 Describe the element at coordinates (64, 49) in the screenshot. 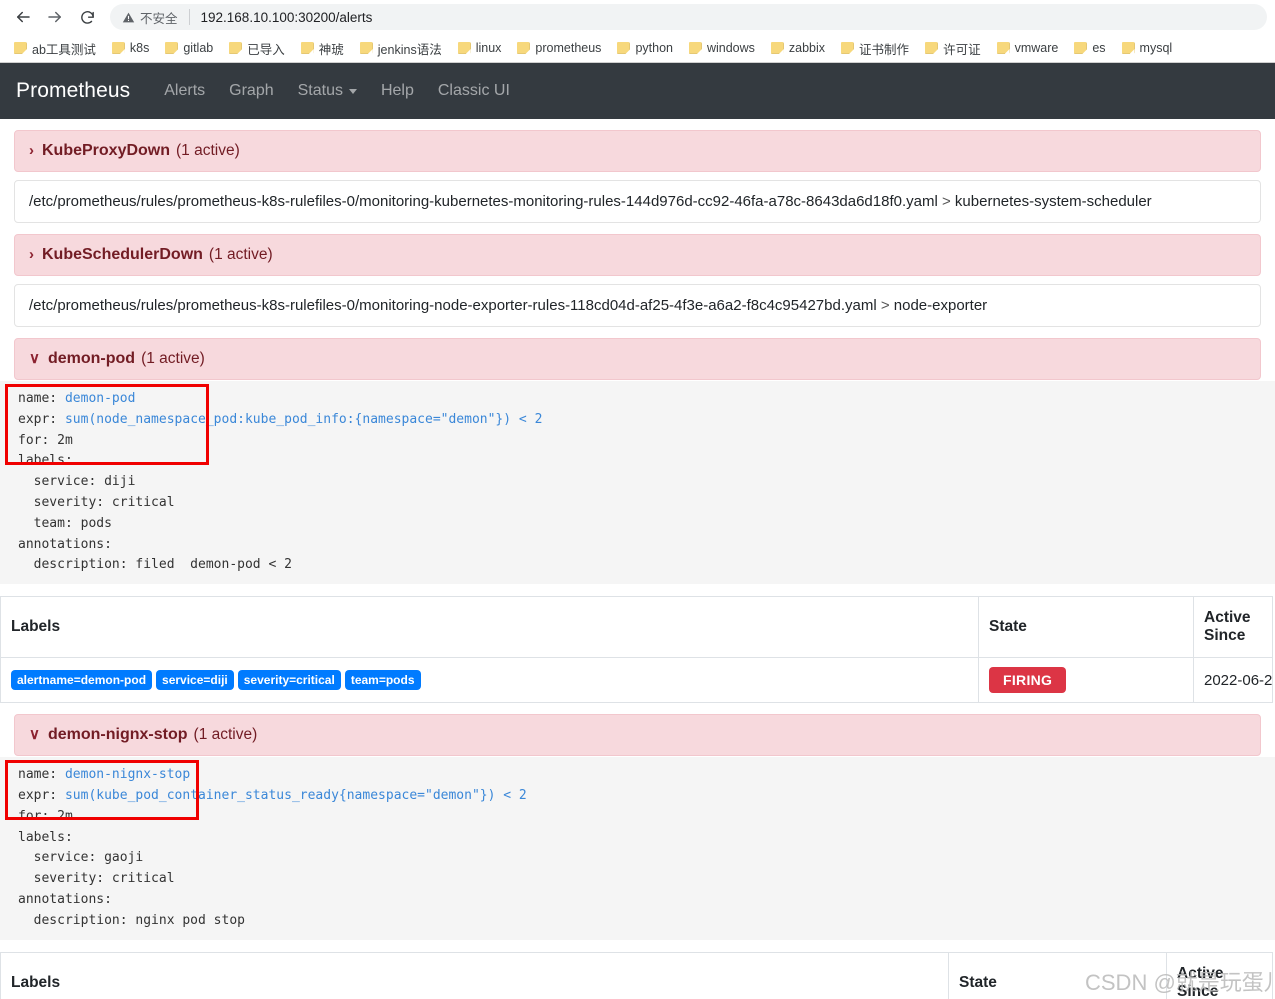

I see `bookmark-label: ab工具测试` at that location.